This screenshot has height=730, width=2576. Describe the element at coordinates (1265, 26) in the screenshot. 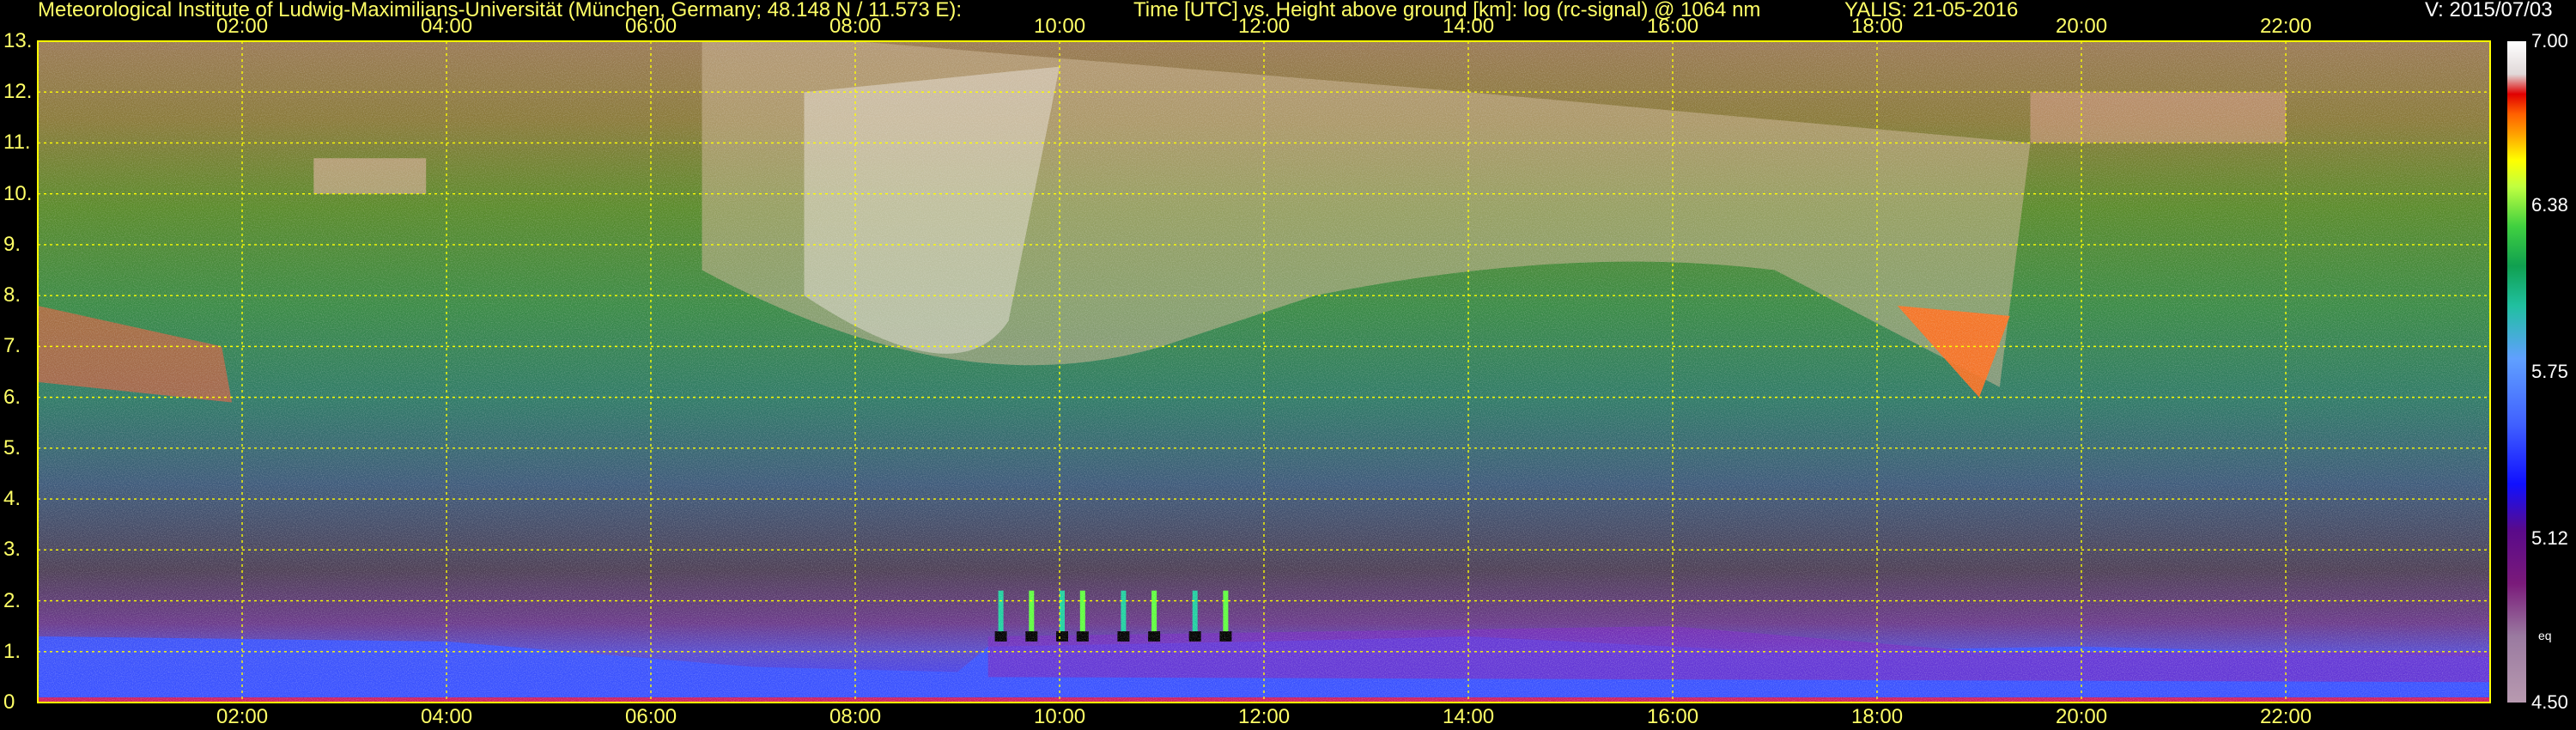

I see `x-tick-label-top: 12:00` at that location.